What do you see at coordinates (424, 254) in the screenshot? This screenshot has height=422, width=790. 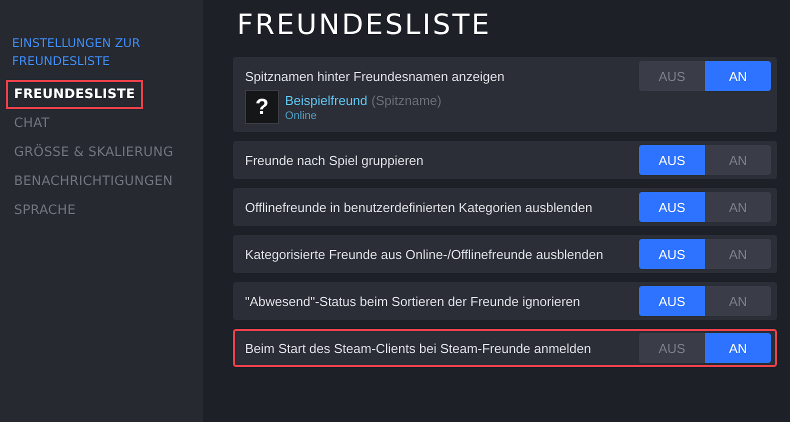 I see `setting-label: Kategorisierte Freunde aus Online-/Offlinefreunde ausblenden` at bounding box center [424, 254].